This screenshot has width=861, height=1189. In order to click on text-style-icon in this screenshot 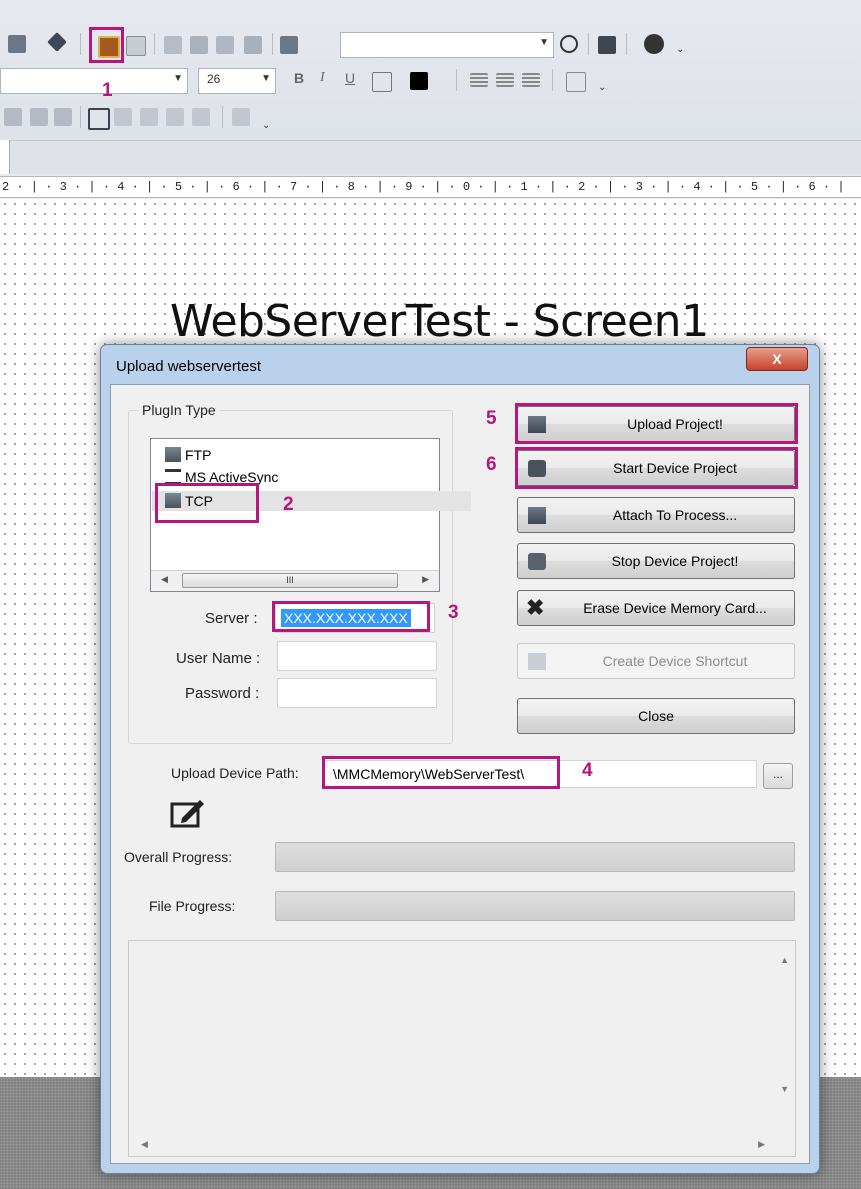, I will do `click(576, 82)`.